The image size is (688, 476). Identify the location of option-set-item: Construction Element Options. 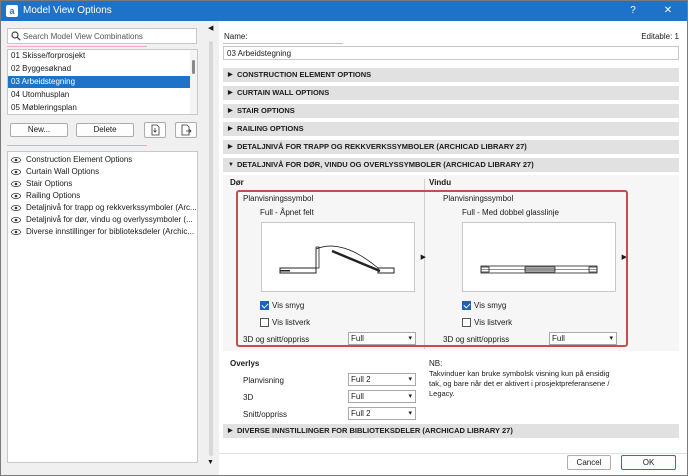
(102, 160).